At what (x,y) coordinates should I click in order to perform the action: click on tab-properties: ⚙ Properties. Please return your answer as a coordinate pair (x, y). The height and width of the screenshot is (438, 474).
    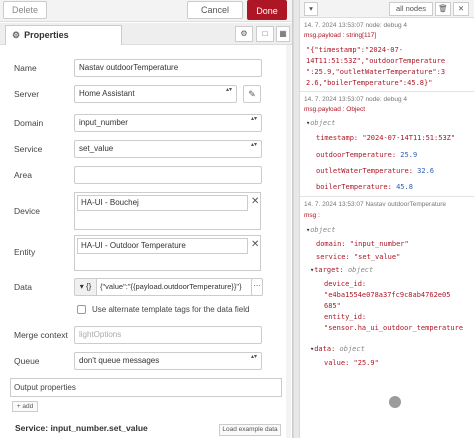
    Looking at the image, I should click on (63, 35).